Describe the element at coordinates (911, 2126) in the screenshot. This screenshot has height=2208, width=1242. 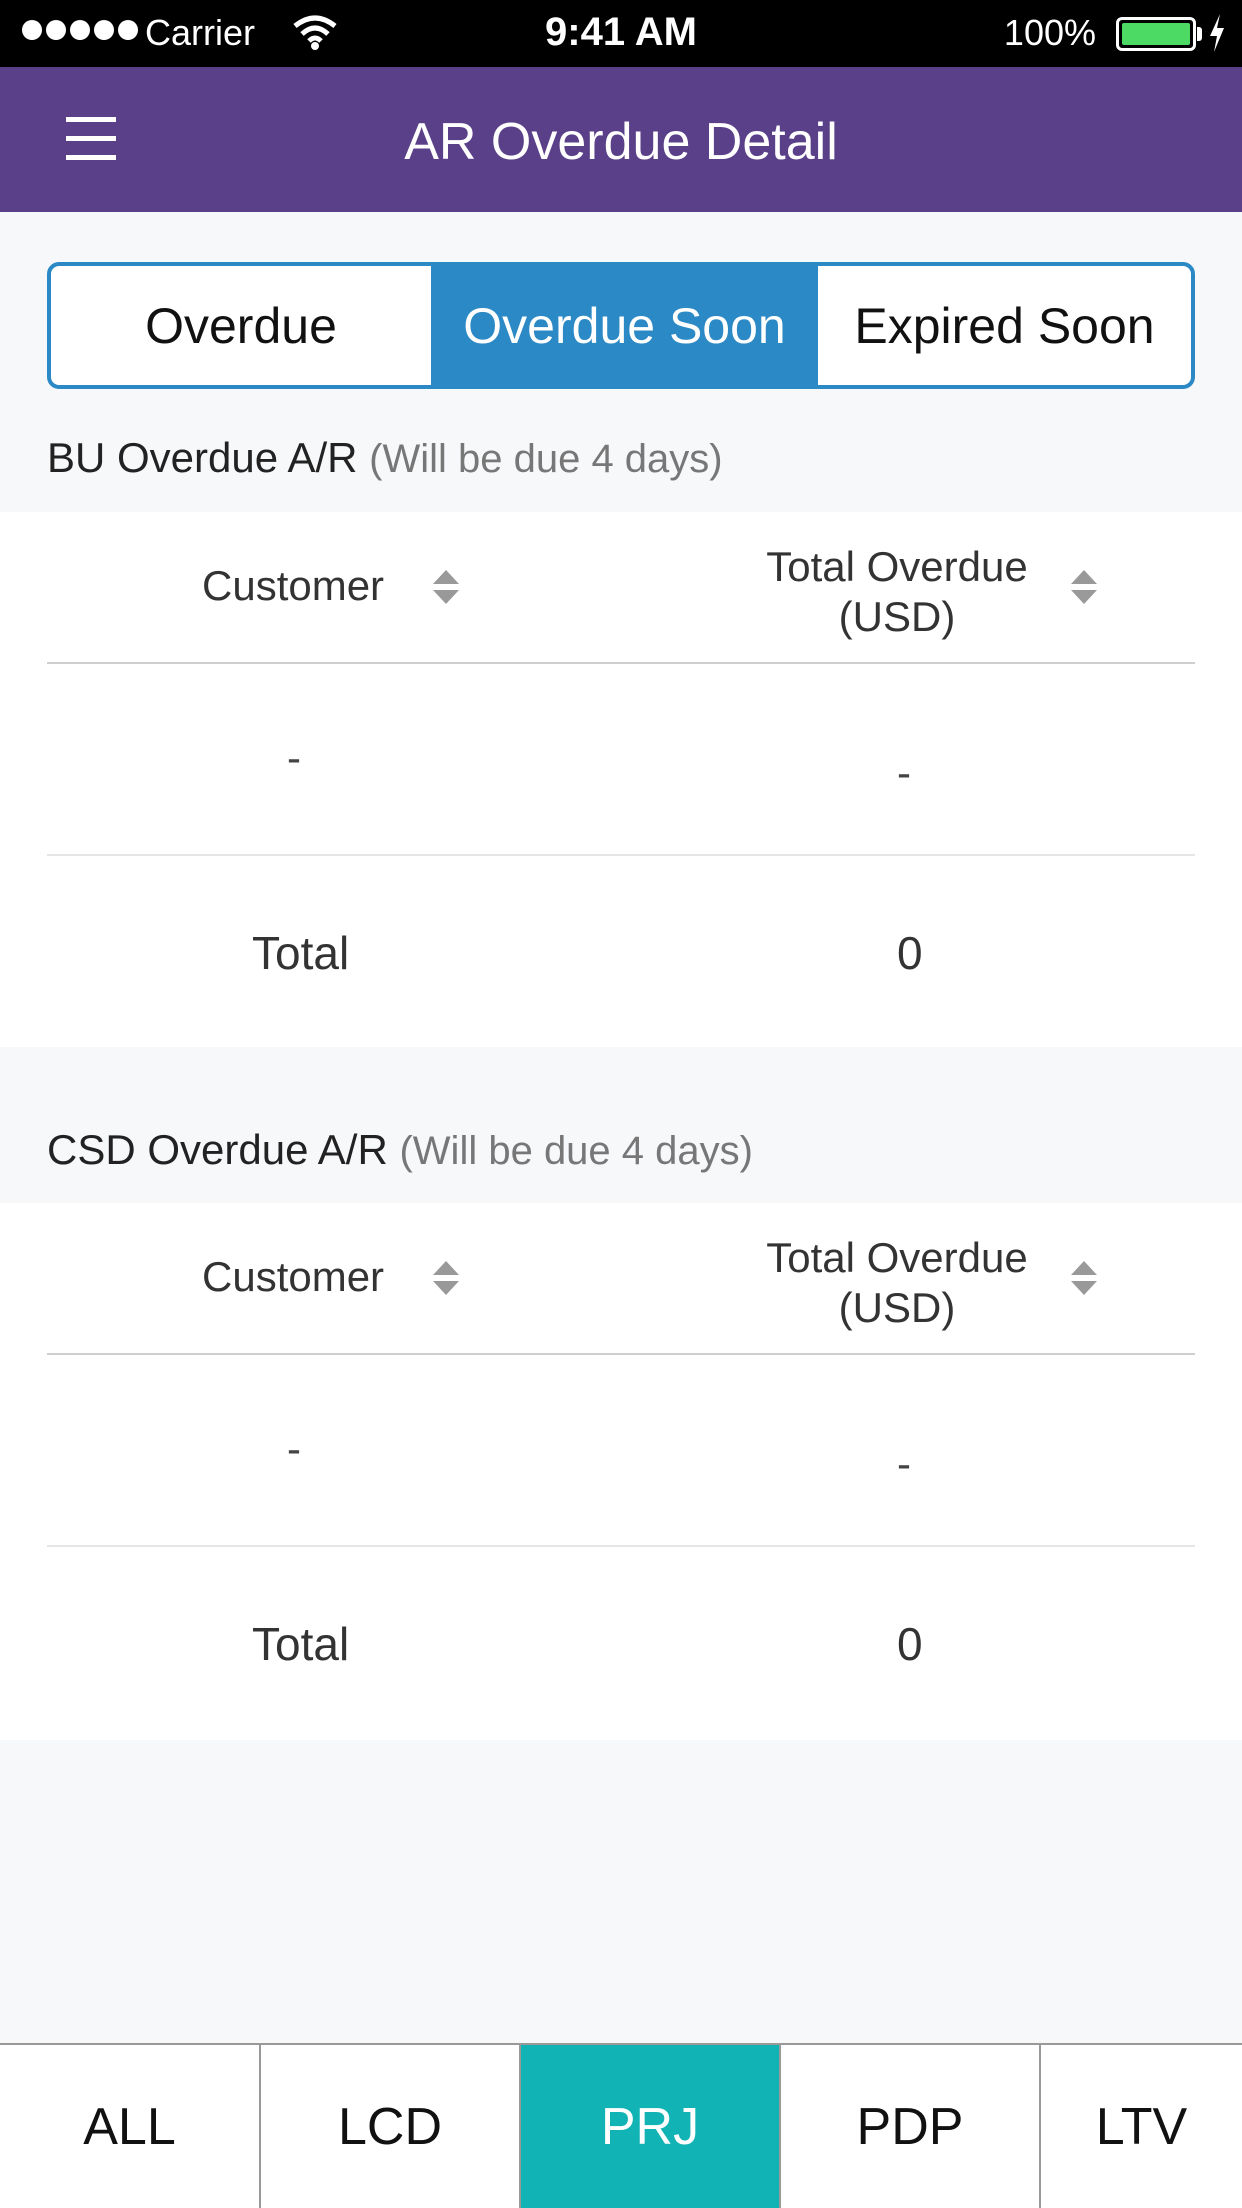
I see `tab-pdp: PDP` at that location.